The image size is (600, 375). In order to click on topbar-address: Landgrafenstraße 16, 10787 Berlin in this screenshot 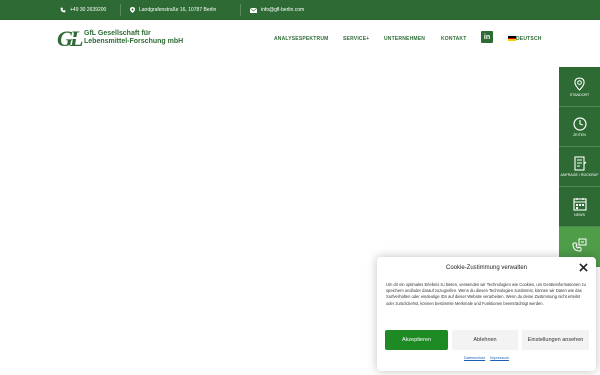, I will do `click(173, 10)`.